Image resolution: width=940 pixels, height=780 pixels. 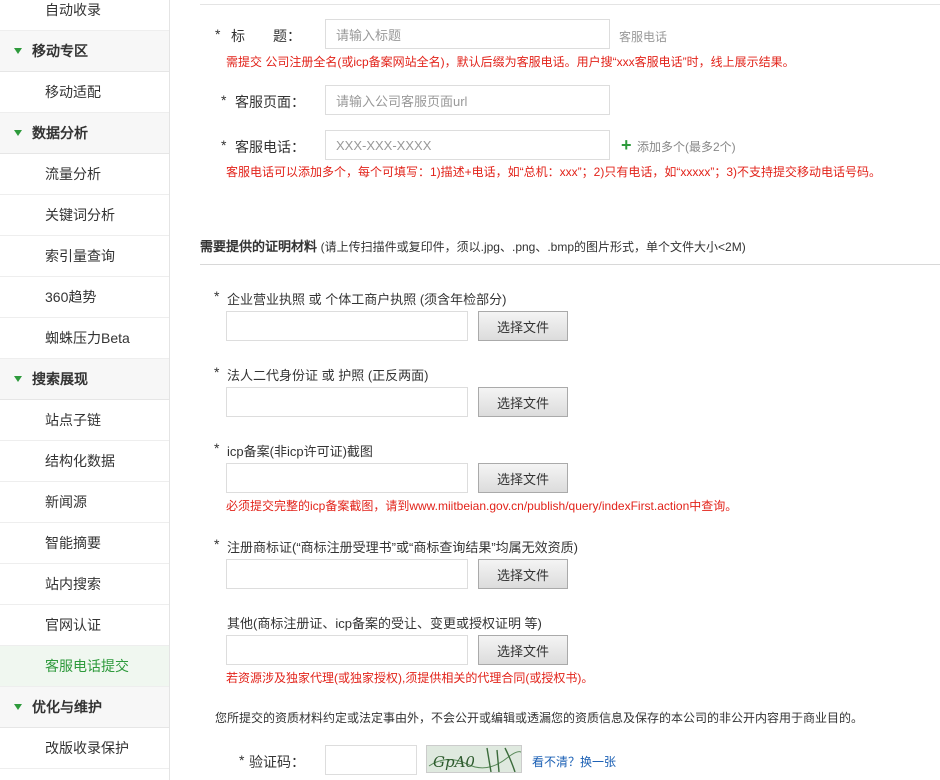 I want to click on captcha-image: GpA0, so click(x=474, y=759).